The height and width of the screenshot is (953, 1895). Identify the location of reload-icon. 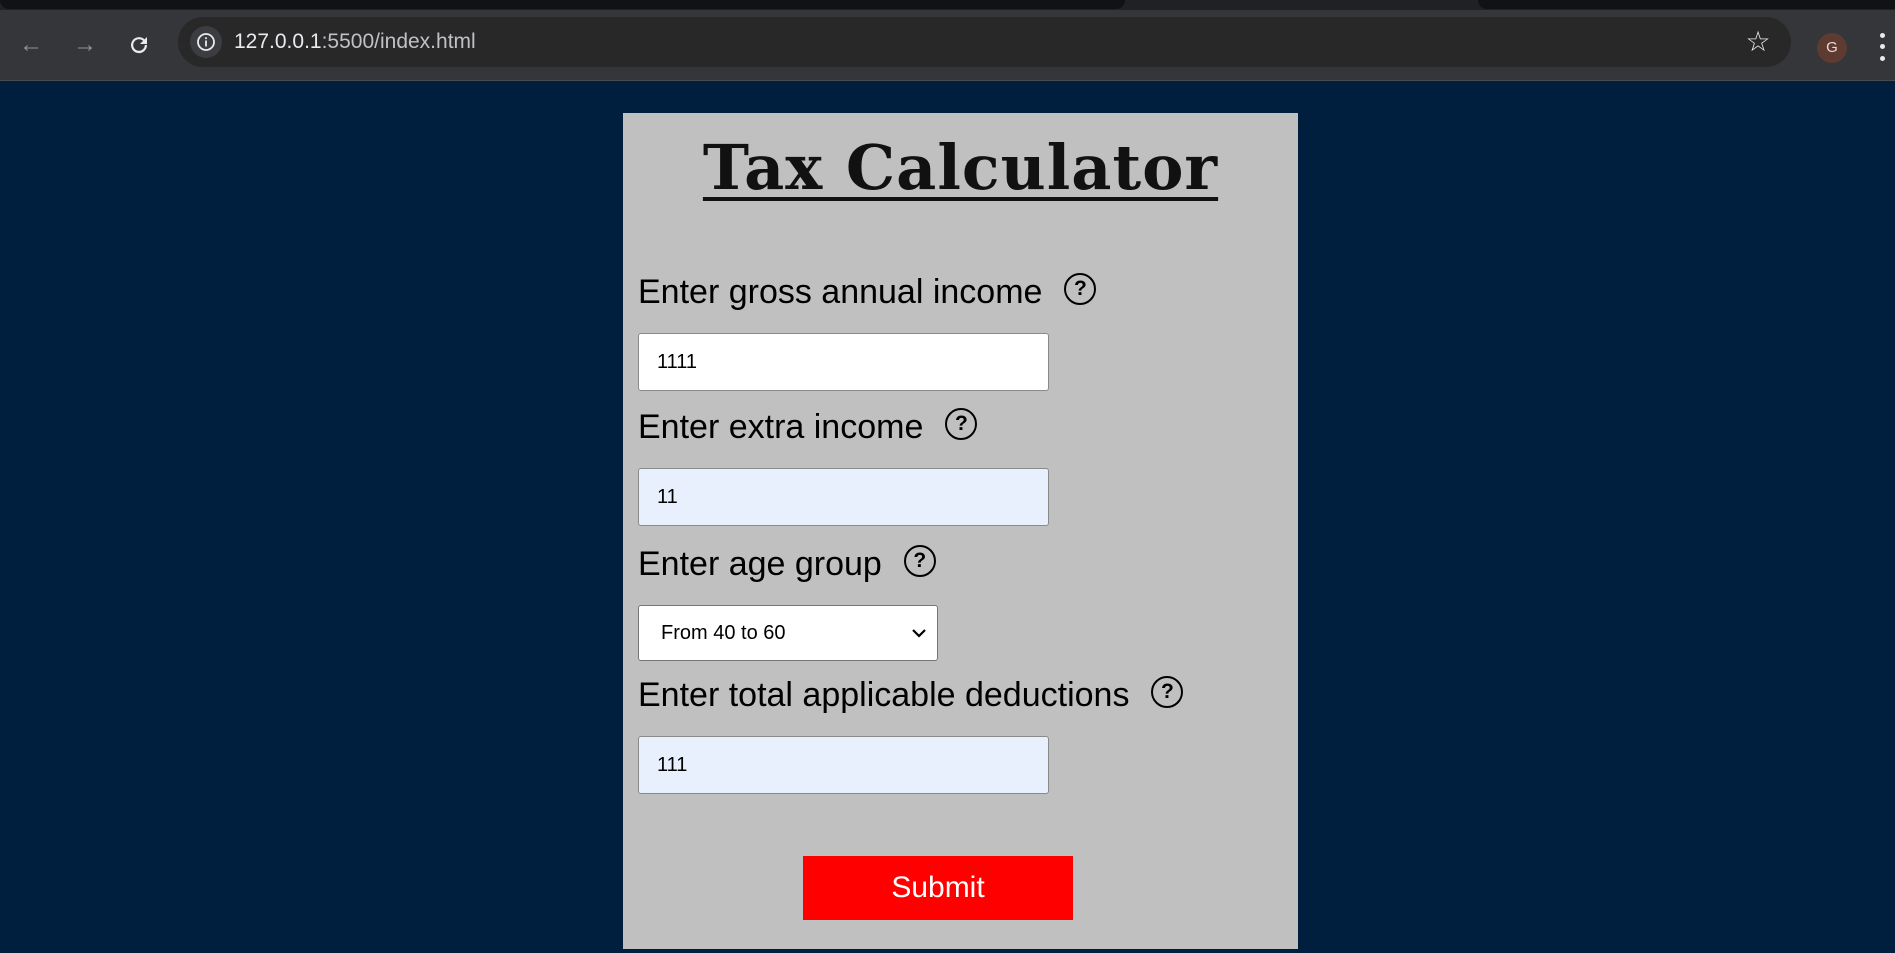
(139, 45).